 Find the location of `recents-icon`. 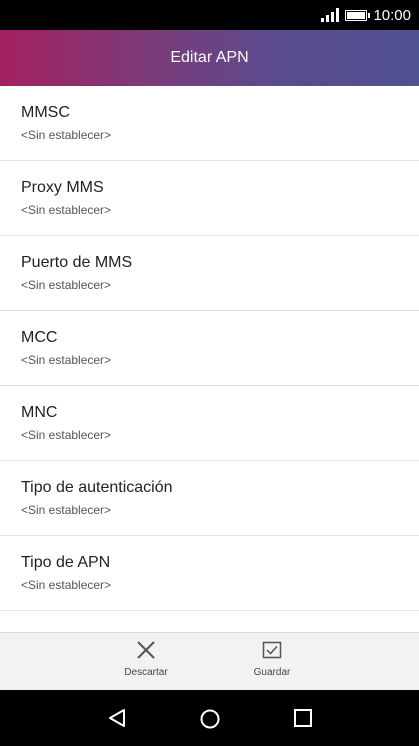

recents-icon is located at coordinates (303, 718).